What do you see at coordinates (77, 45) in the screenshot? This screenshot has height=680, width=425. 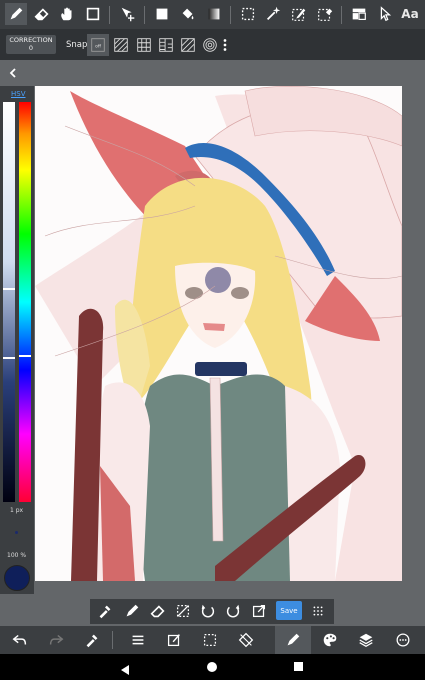 I see `snap-label: Snap` at bounding box center [77, 45].